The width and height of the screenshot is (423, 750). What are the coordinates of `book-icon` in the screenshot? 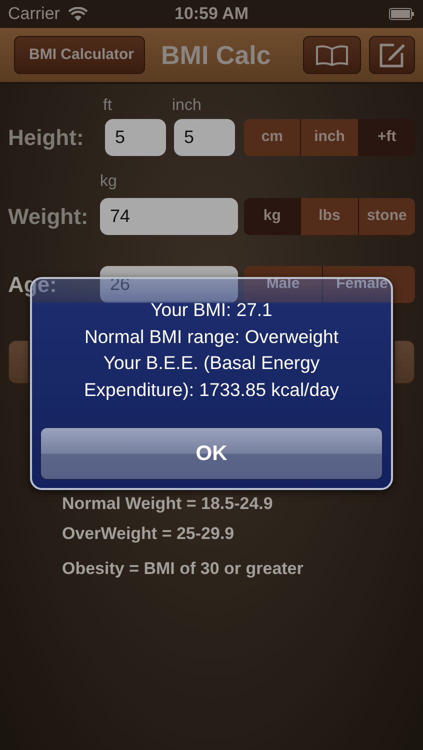 It's located at (332, 55).